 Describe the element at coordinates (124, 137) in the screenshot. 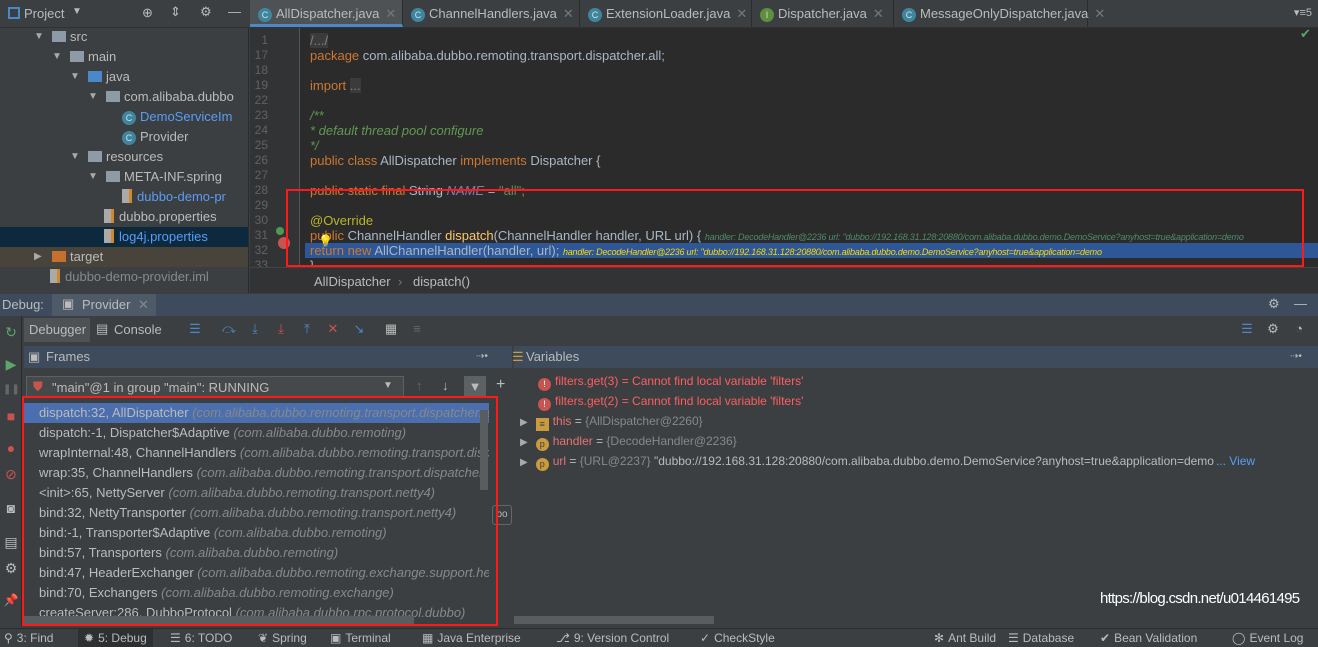

I see `tree-item: C Provider` at that location.